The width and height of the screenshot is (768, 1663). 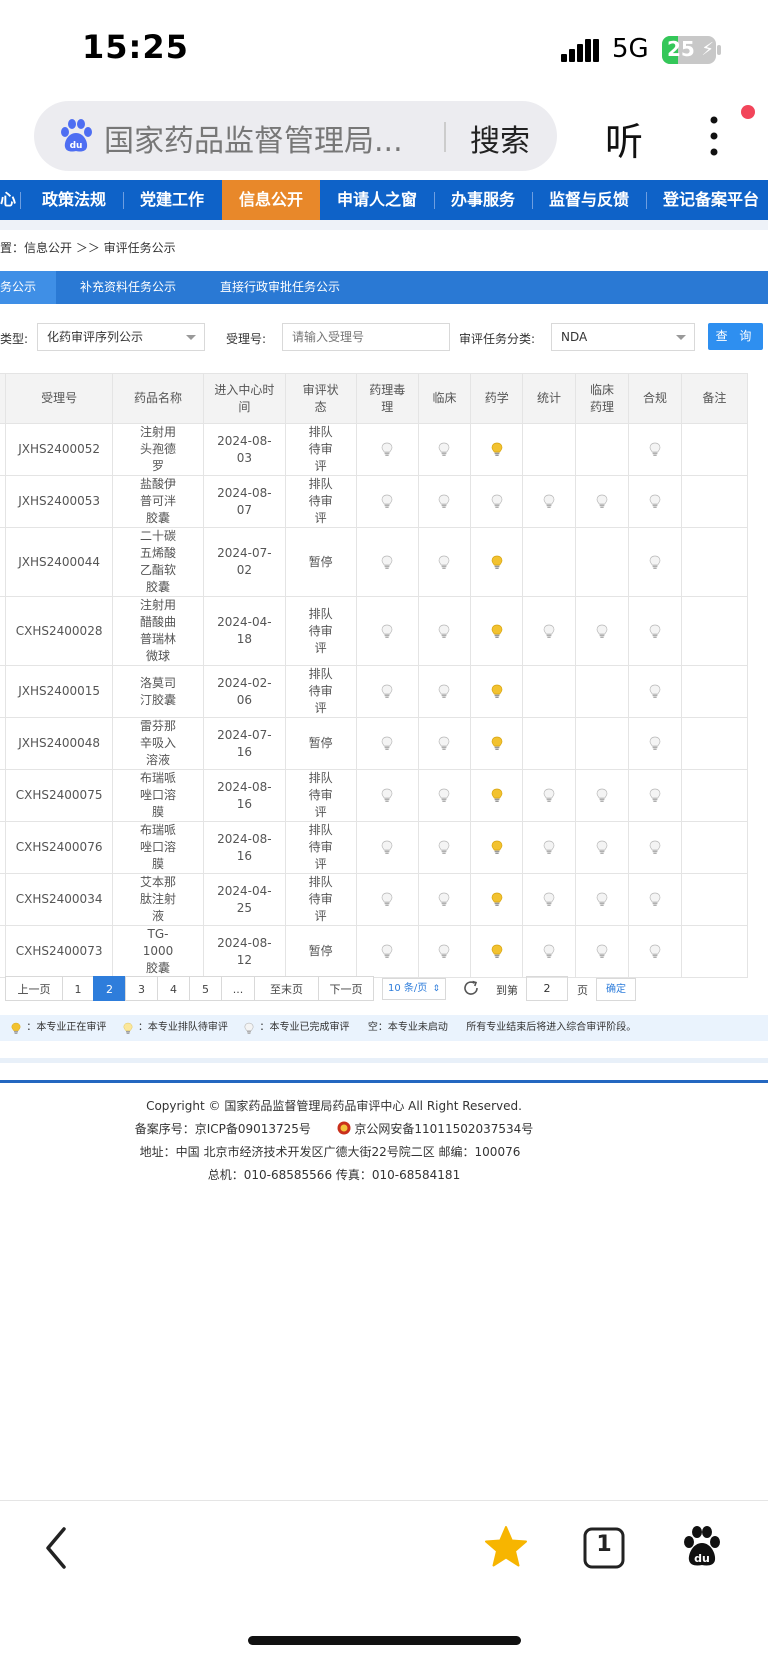 What do you see at coordinates (623, 337) in the screenshot?
I see `category-select: NDA` at bounding box center [623, 337].